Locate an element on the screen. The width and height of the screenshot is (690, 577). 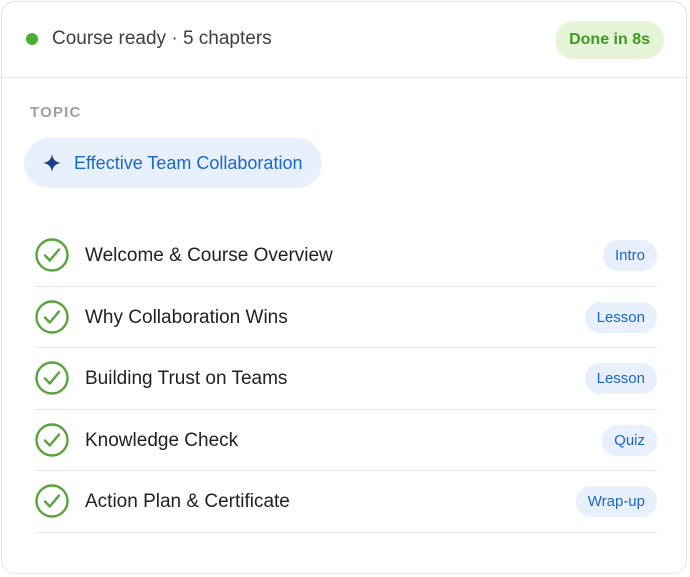
chapter-title: Building Trust on Teams is located at coordinates (186, 378).